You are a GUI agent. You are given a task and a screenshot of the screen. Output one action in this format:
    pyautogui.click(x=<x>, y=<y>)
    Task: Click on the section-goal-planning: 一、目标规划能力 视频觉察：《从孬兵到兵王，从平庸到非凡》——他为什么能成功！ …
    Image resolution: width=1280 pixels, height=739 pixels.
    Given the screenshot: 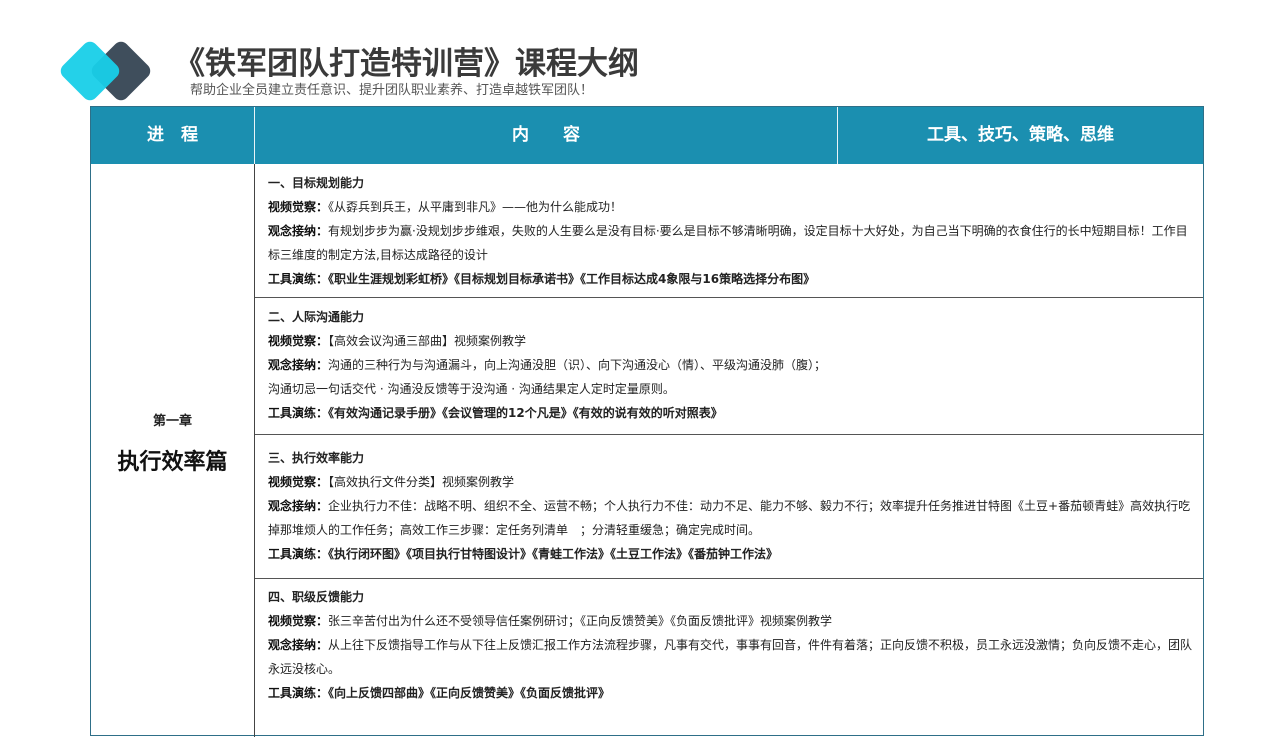 What is the action you would take?
    pyautogui.click(x=729, y=231)
    